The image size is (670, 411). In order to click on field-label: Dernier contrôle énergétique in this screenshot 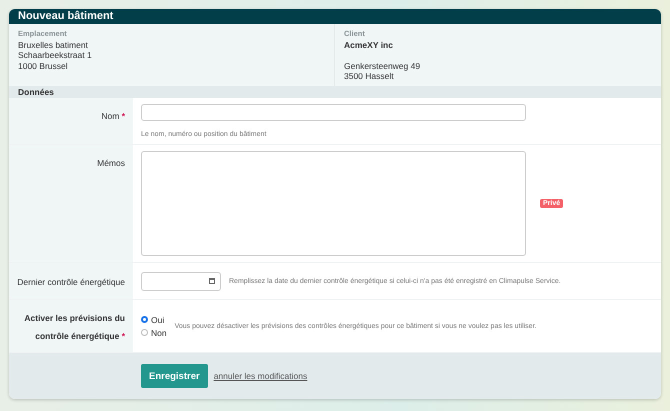, I will do `click(71, 282)`.